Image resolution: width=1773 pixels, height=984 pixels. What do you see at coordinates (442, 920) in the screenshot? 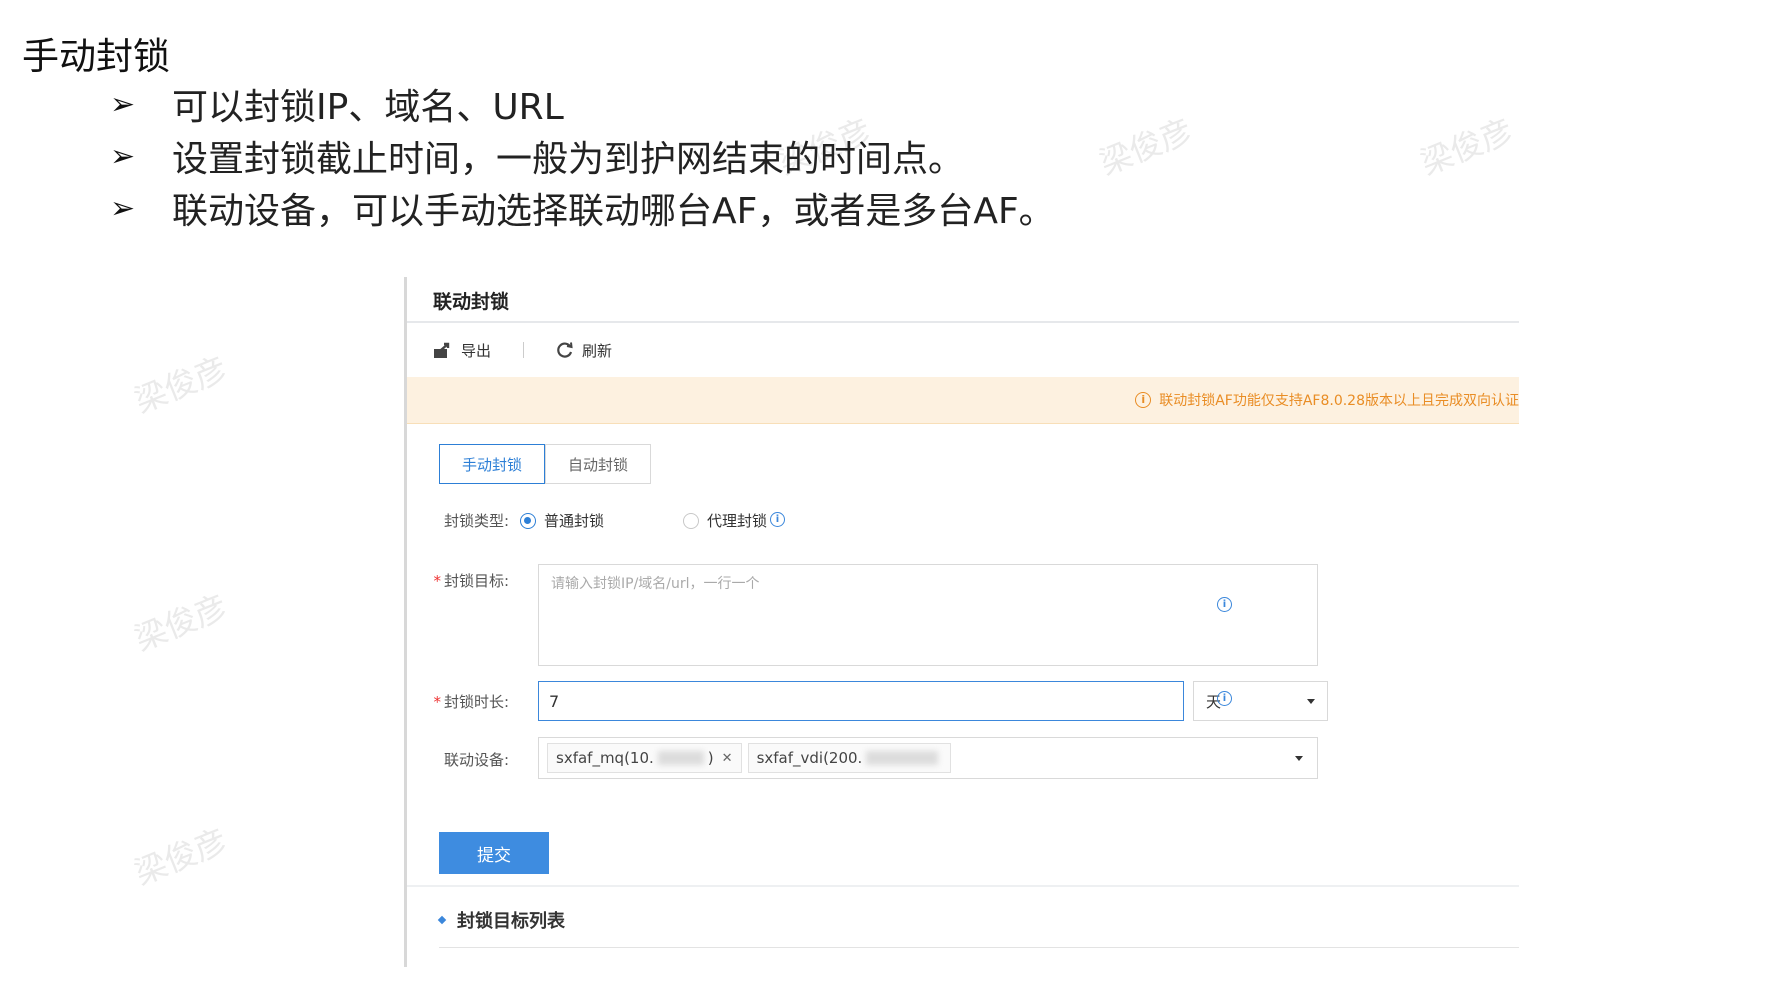
I see `diamond-bullet-icon` at bounding box center [442, 920].